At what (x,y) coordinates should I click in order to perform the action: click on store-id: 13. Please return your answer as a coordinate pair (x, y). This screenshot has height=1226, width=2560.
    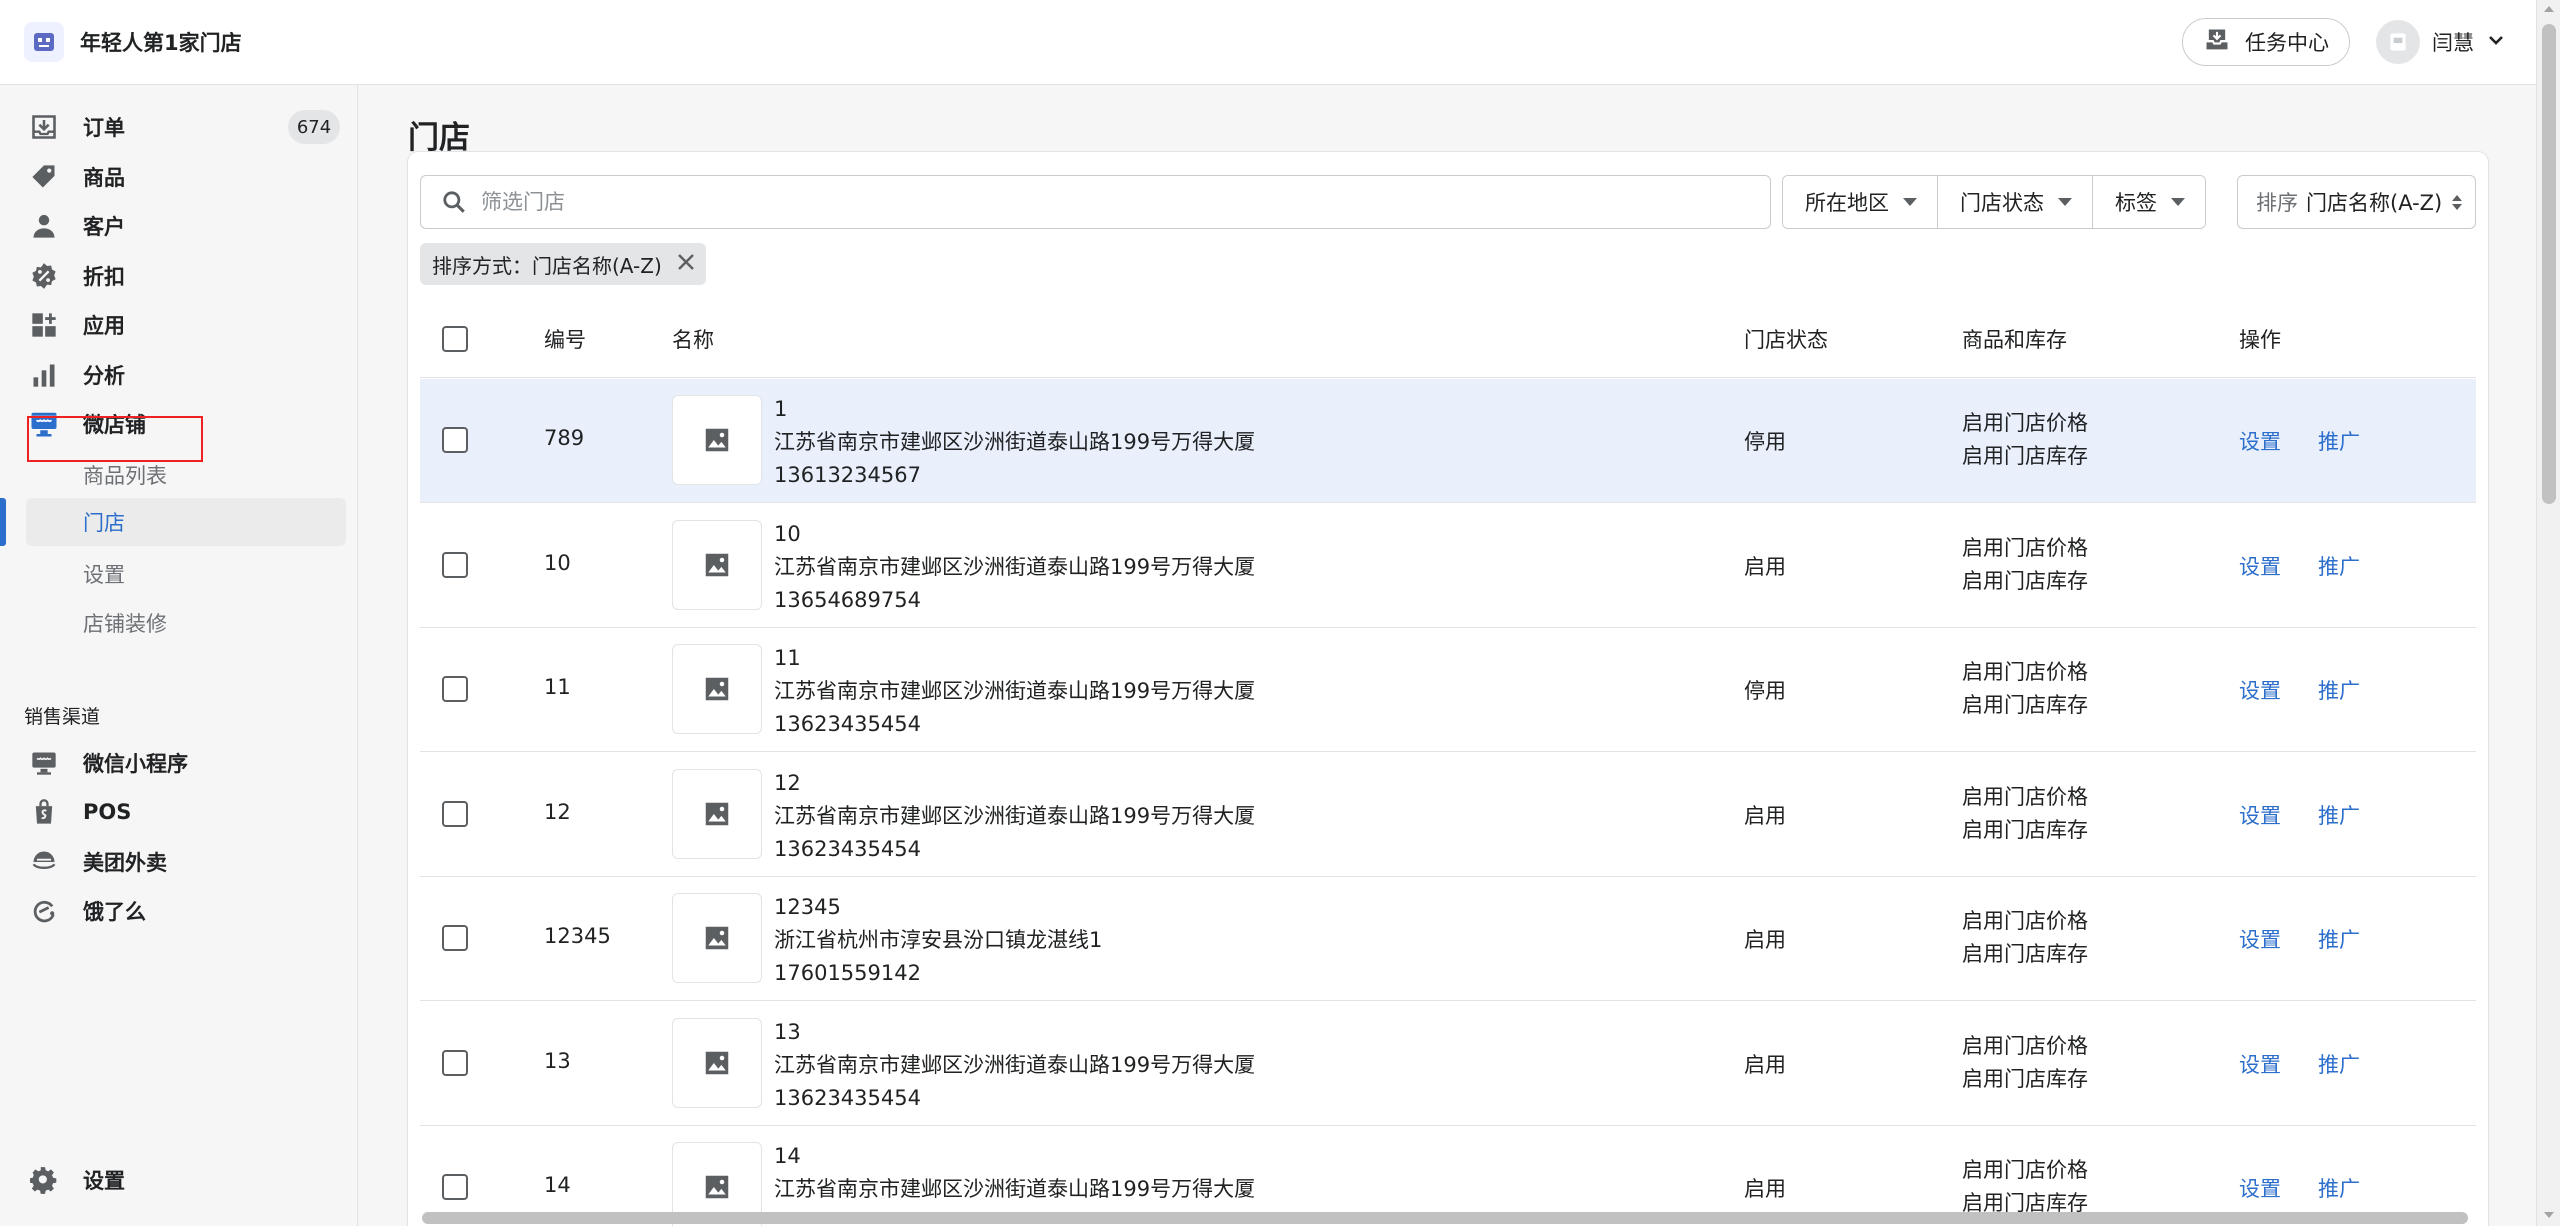
    Looking at the image, I should click on (557, 1060).